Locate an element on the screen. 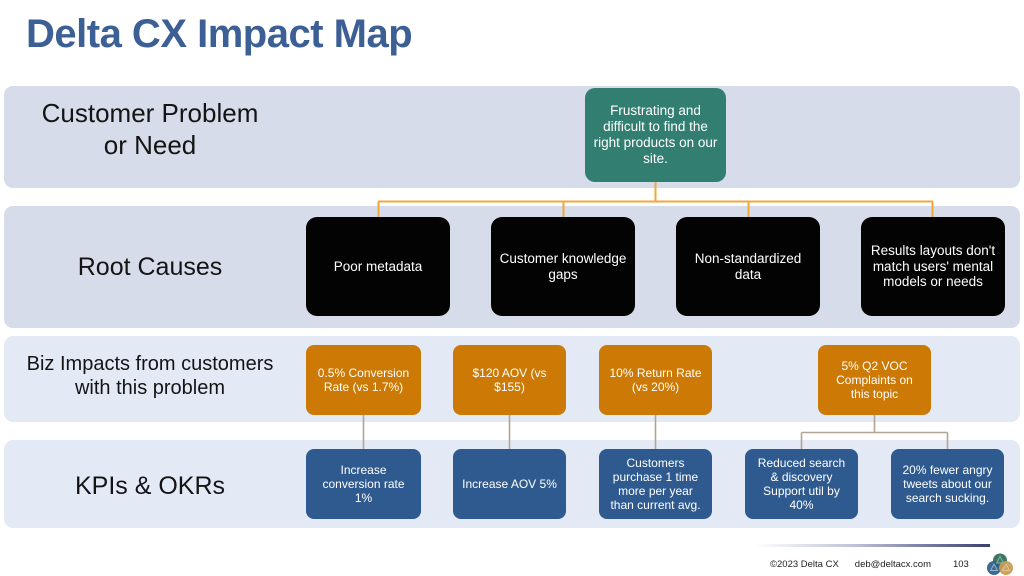 This screenshot has width=1024, height=576. node-kpi-increase-conversion-rate: Increase conversion rate 1% is located at coordinates (363, 484).